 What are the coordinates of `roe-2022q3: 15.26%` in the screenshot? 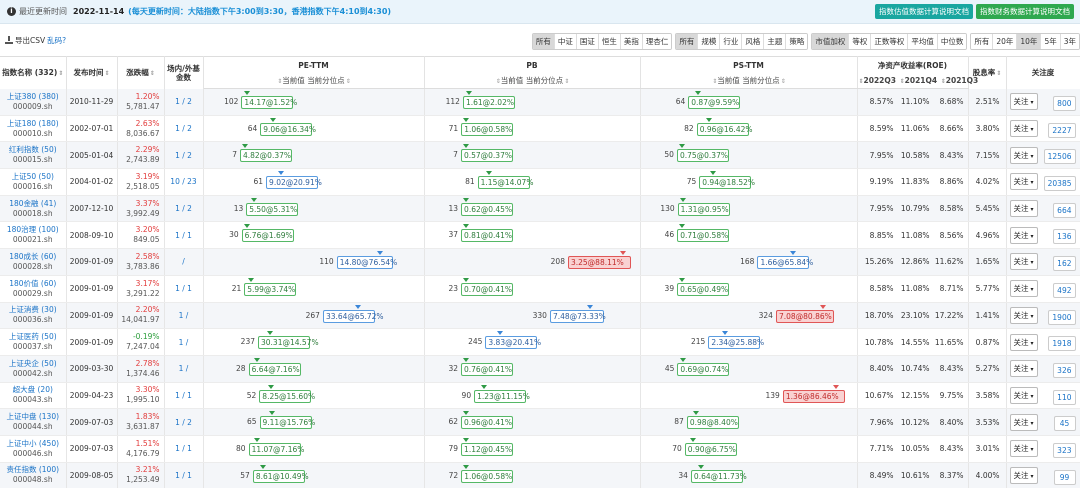 It's located at (879, 262).